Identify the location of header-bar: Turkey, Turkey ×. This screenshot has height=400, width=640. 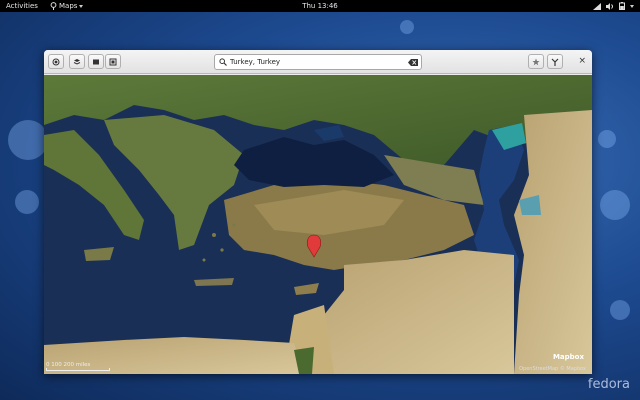
(318, 62).